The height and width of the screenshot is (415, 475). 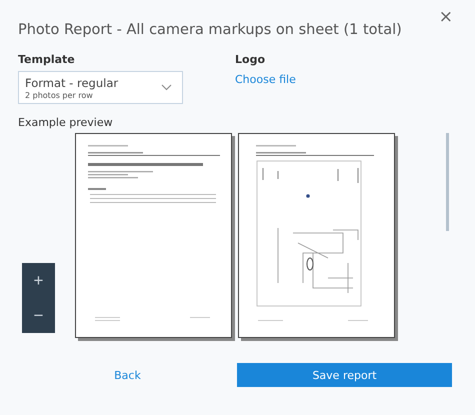 I want to click on close-button: ×, so click(x=445, y=17).